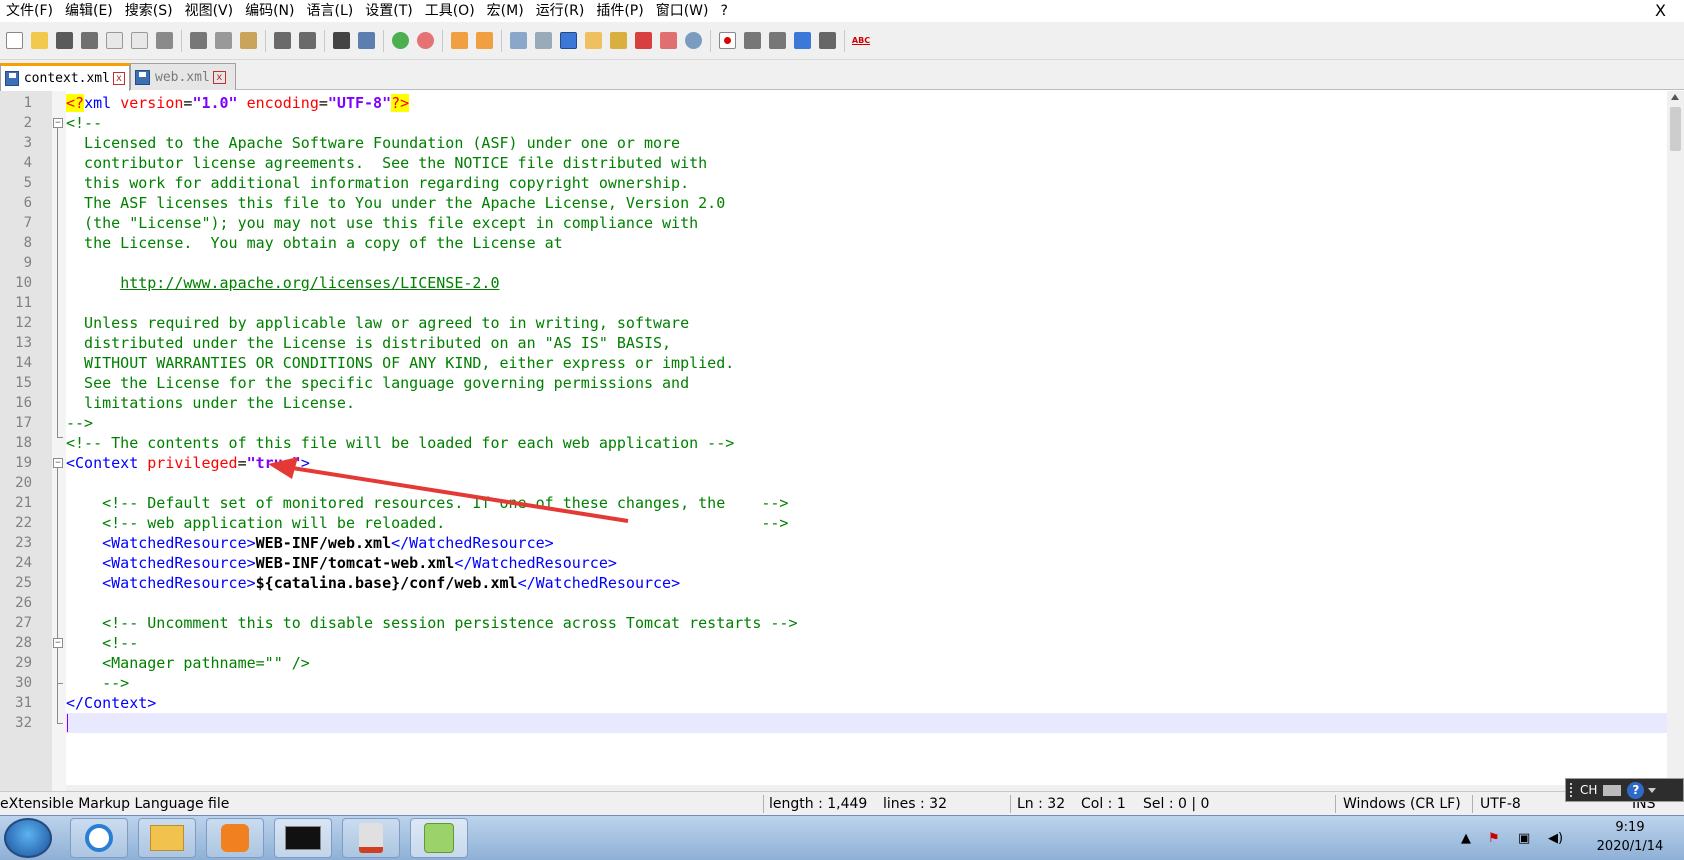 This screenshot has height=860, width=1684. What do you see at coordinates (303, 838) in the screenshot?
I see `taskbar-cmd-button` at bounding box center [303, 838].